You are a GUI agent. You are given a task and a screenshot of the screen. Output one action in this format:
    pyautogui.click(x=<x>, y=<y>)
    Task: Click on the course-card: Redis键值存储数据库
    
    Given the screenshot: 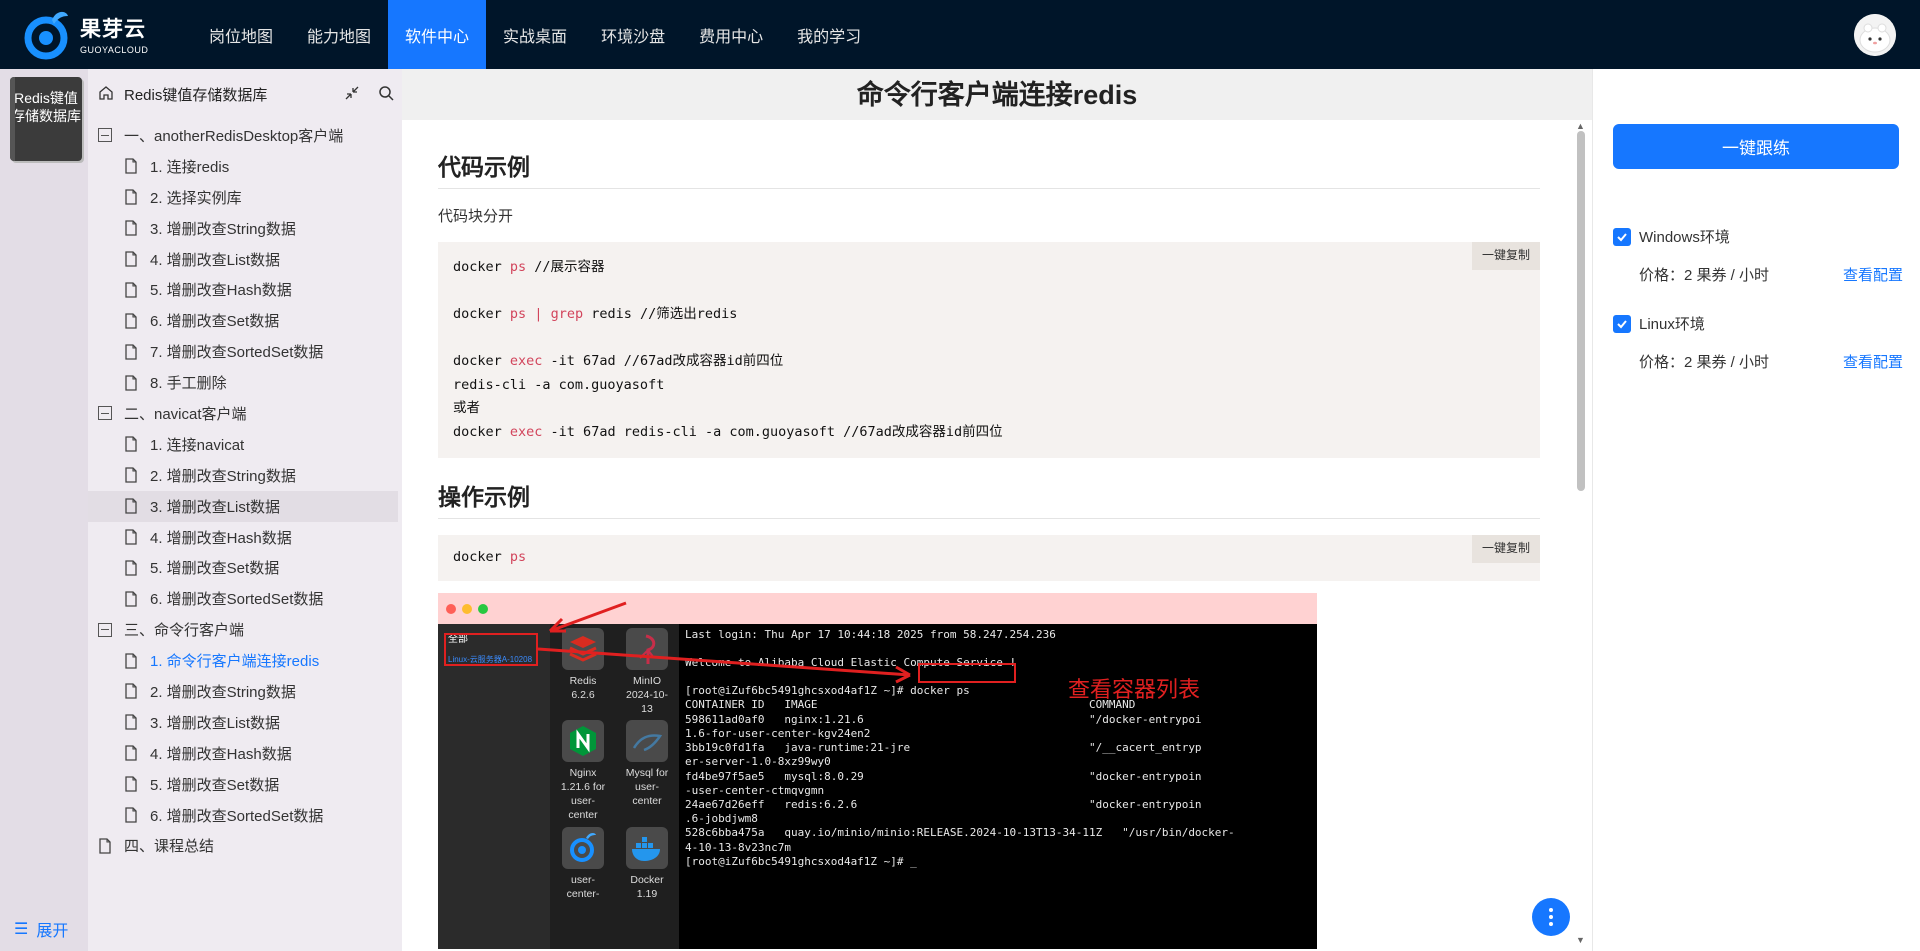 What is the action you would take?
    pyautogui.click(x=46, y=119)
    